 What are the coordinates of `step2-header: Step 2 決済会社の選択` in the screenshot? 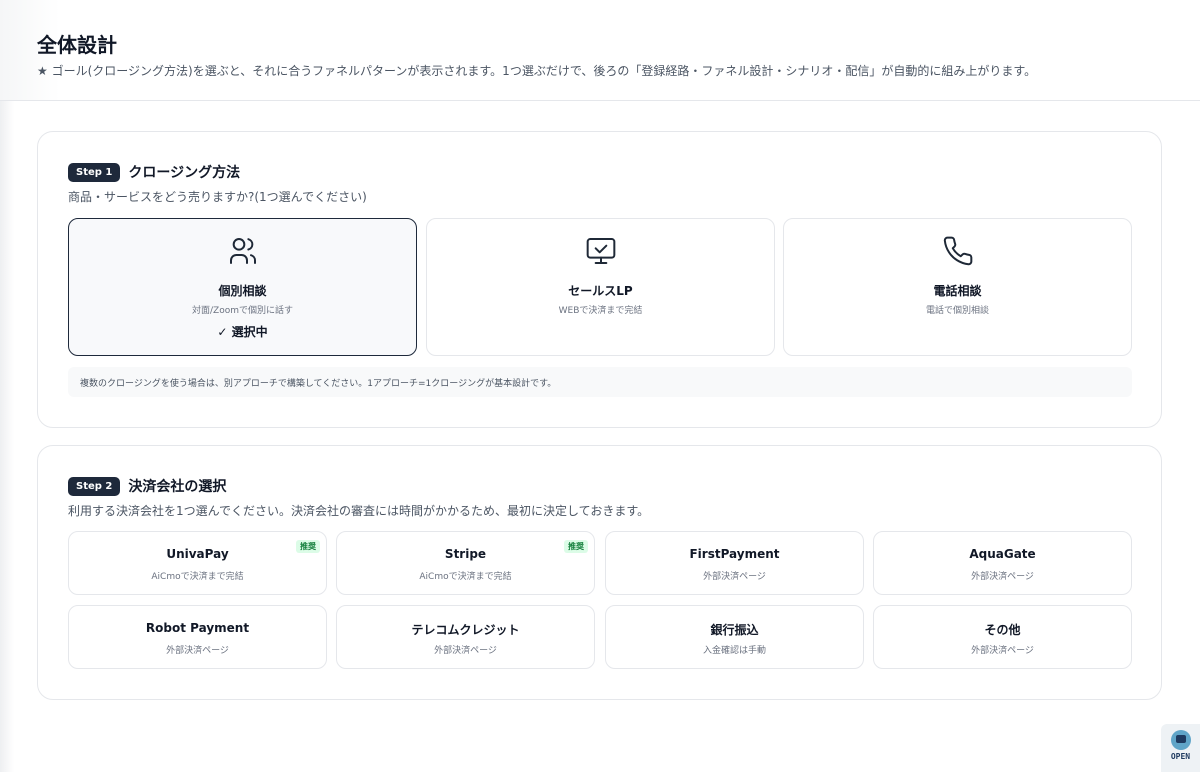 It's located at (147, 486).